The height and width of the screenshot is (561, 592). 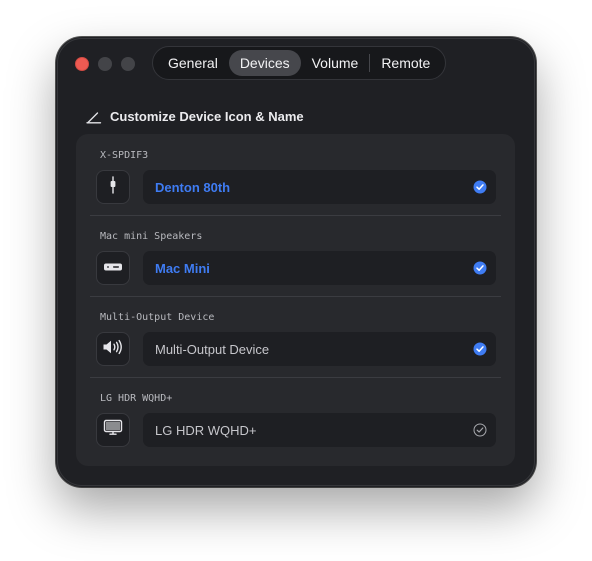 I want to click on speaker-icon, so click(x=113, y=349).